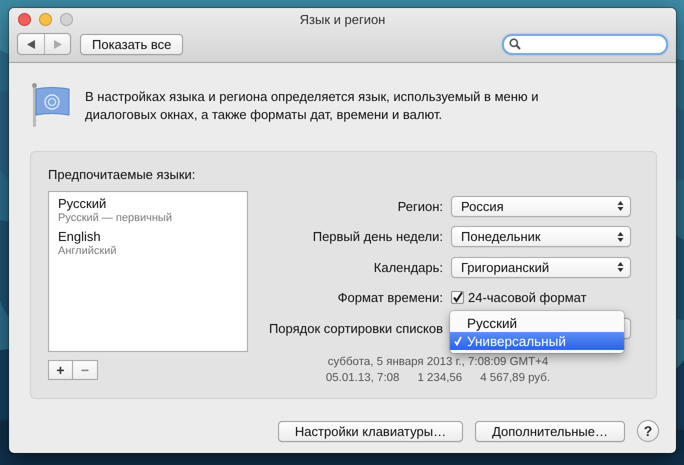  What do you see at coordinates (390, 298) in the screenshot?
I see `setting-label: Формат времени:` at bounding box center [390, 298].